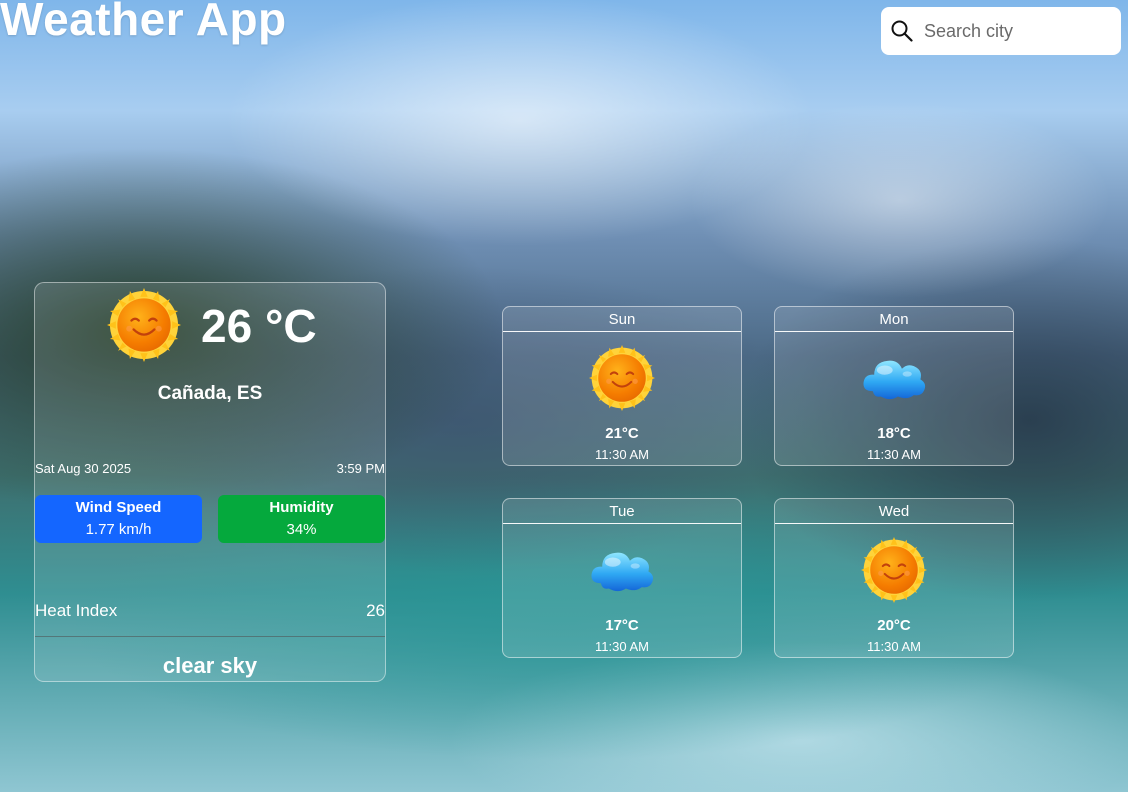 The width and height of the screenshot is (1128, 792). What do you see at coordinates (375, 610) in the screenshot?
I see `heat-index-value: 26` at bounding box center [375, 610].